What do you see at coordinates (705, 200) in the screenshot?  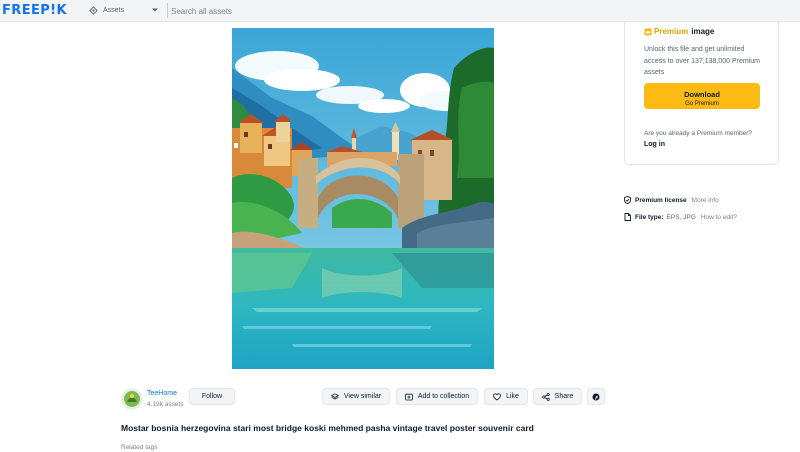 I see `more-info-link: More info` at bounding box center [705, 200].